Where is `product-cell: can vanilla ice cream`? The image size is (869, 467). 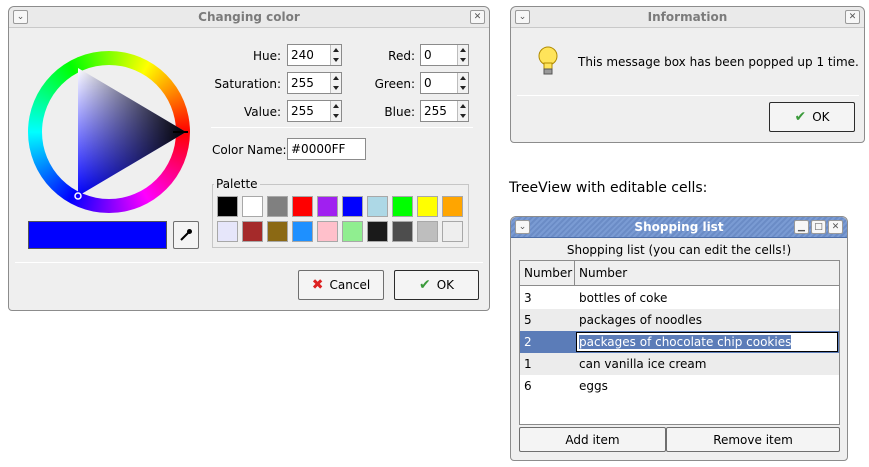 product-cell: can vanilla ice cream is located at coordinates (642, 364).